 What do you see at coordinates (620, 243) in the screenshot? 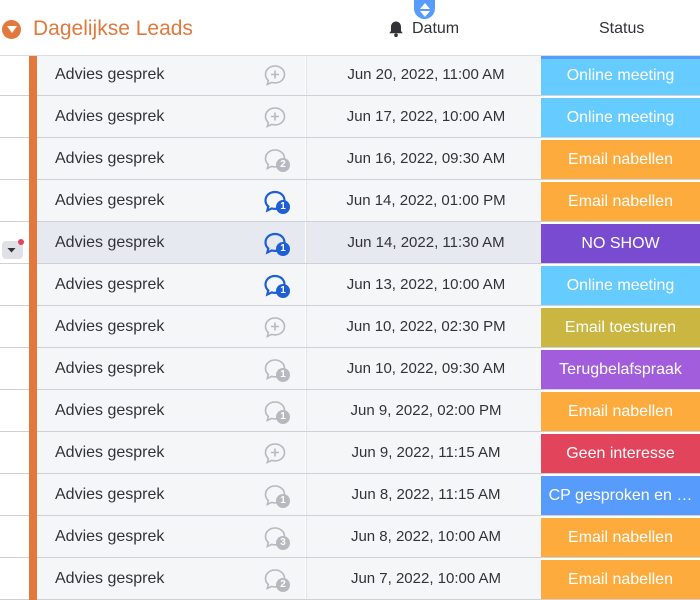
I see `status-label: NO SHOW` at bounding box center [620, 243].